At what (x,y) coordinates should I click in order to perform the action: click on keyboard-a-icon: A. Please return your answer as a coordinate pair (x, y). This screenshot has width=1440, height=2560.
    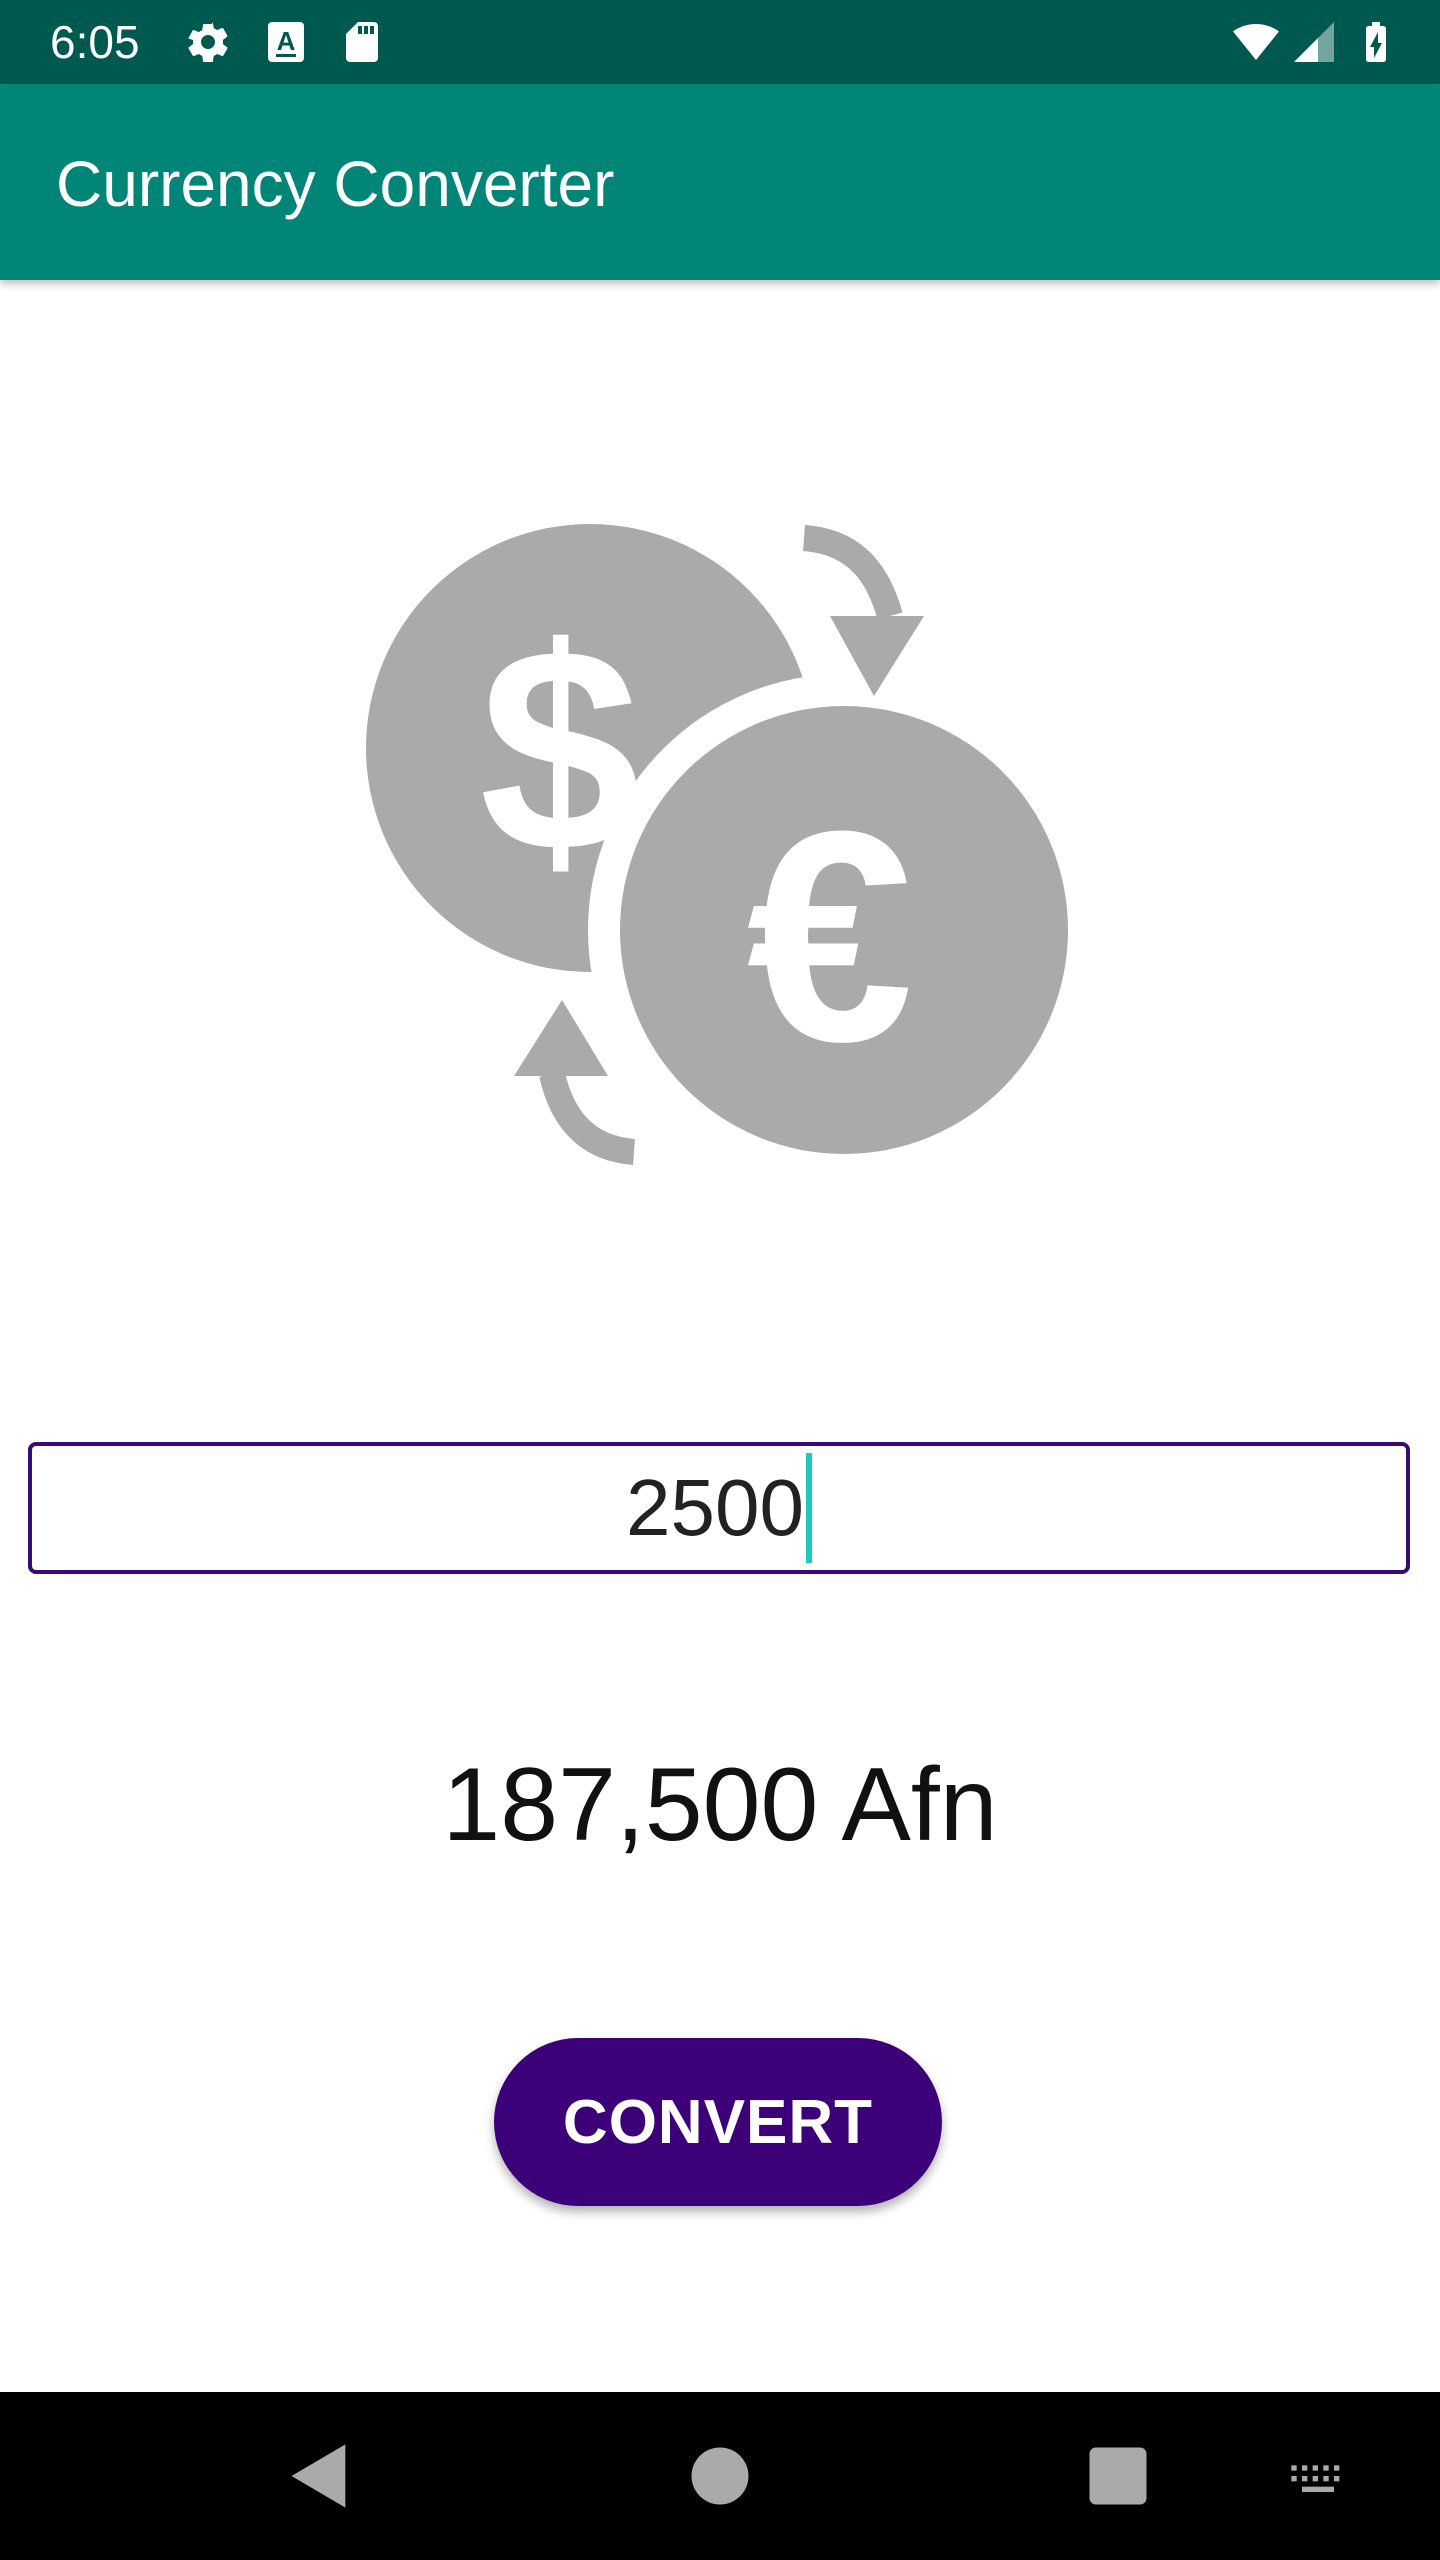
    Looking at the image, I should click on (286, 42).